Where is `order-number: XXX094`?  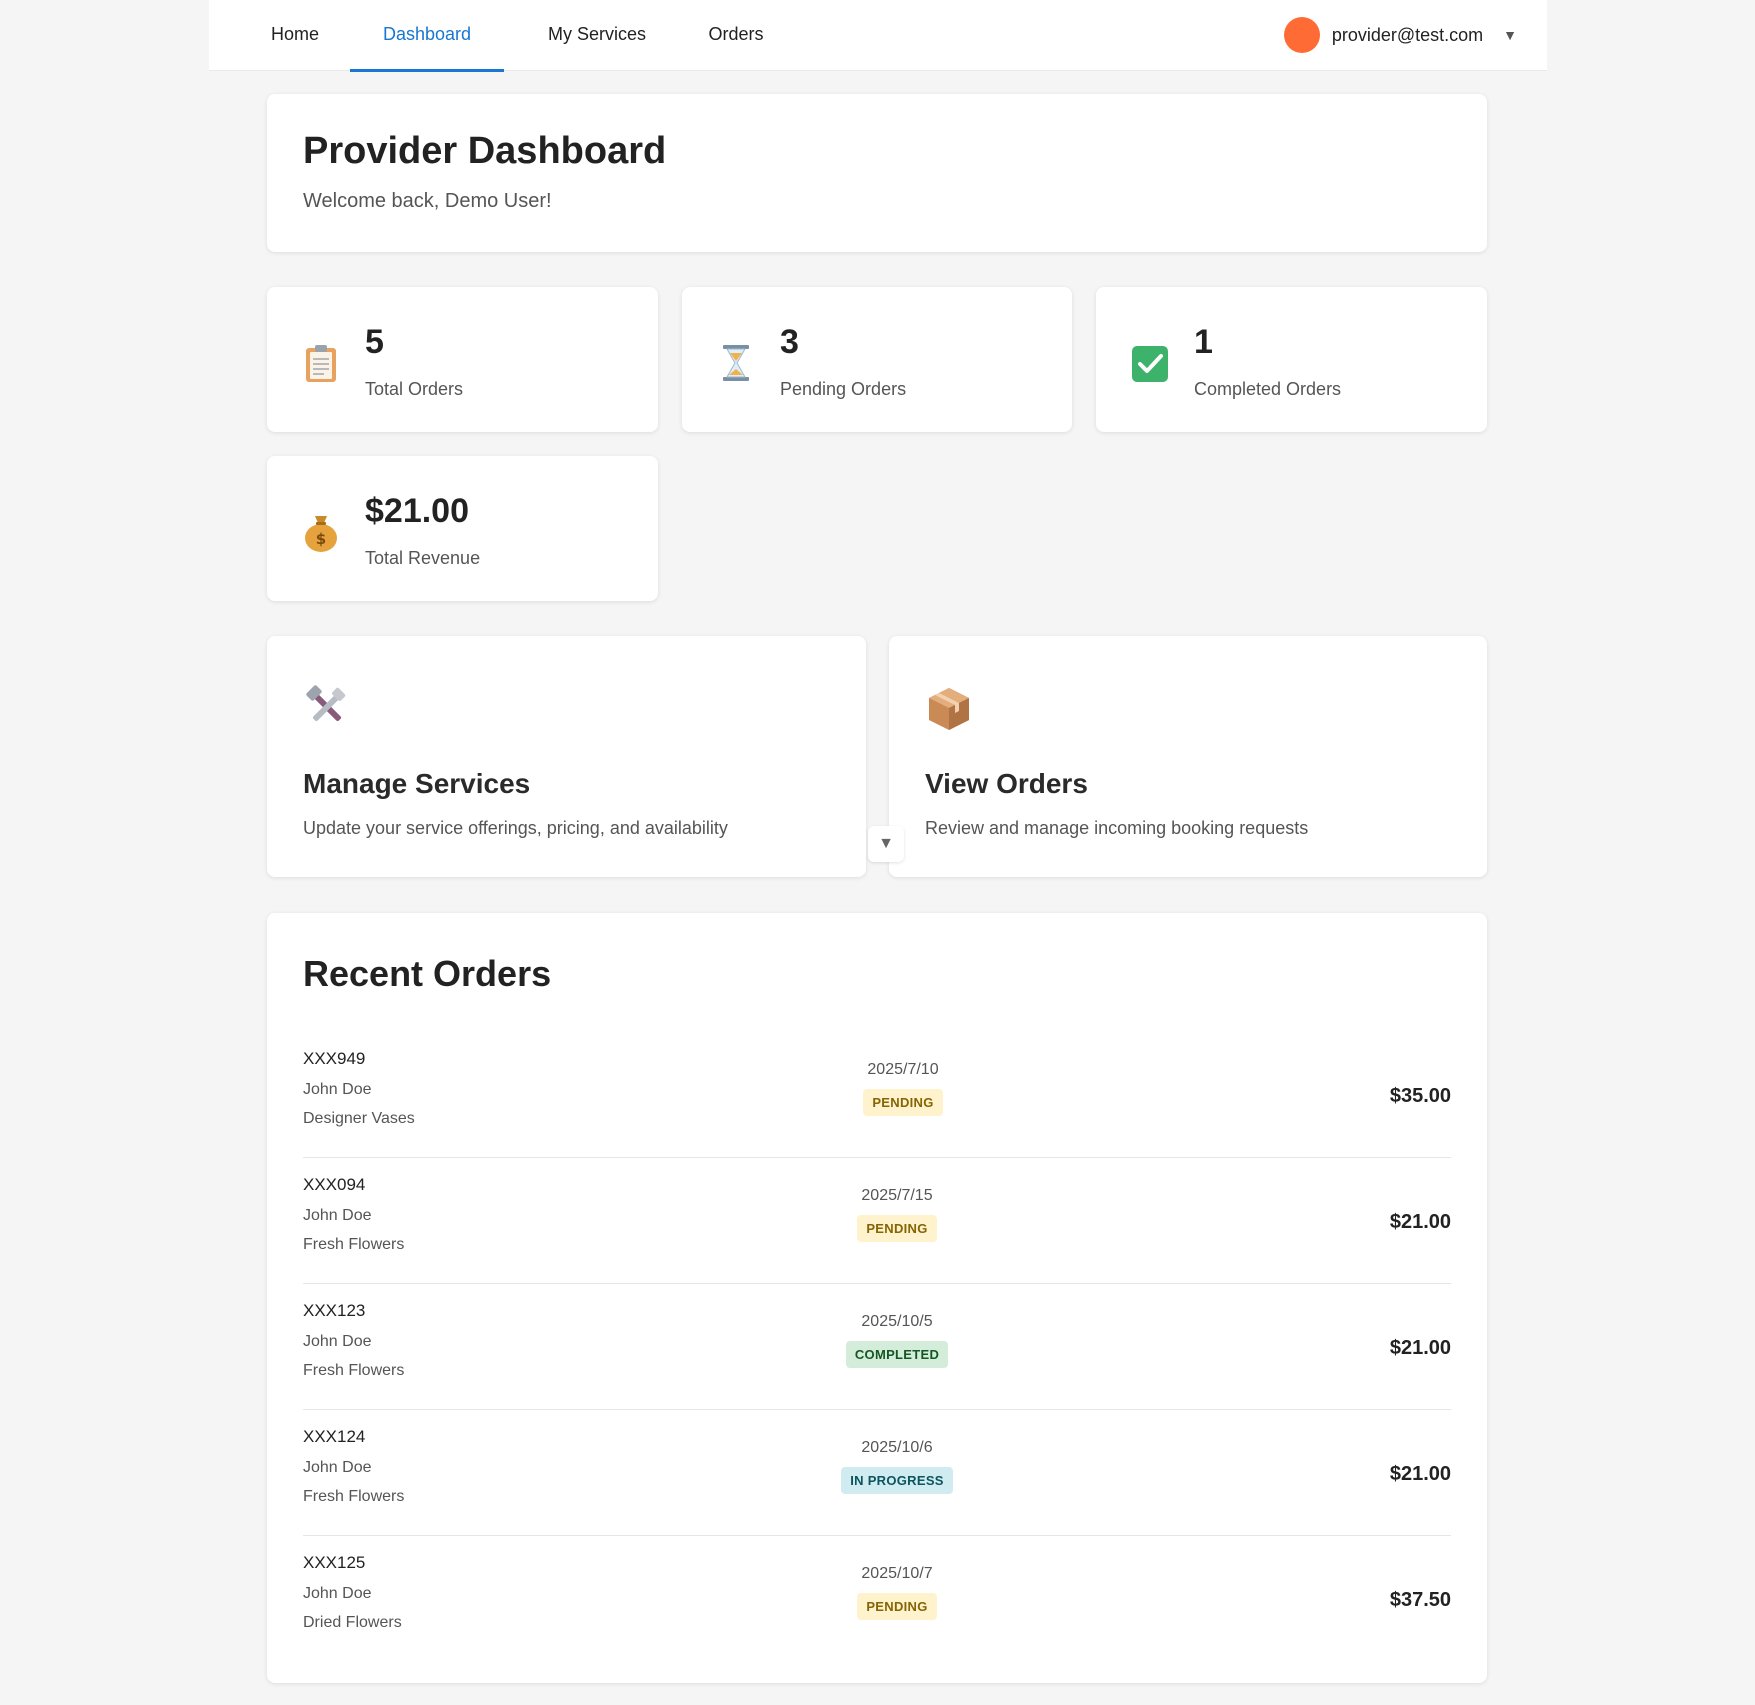
order-number: XXX094 is located at coordinates (334, 1184).